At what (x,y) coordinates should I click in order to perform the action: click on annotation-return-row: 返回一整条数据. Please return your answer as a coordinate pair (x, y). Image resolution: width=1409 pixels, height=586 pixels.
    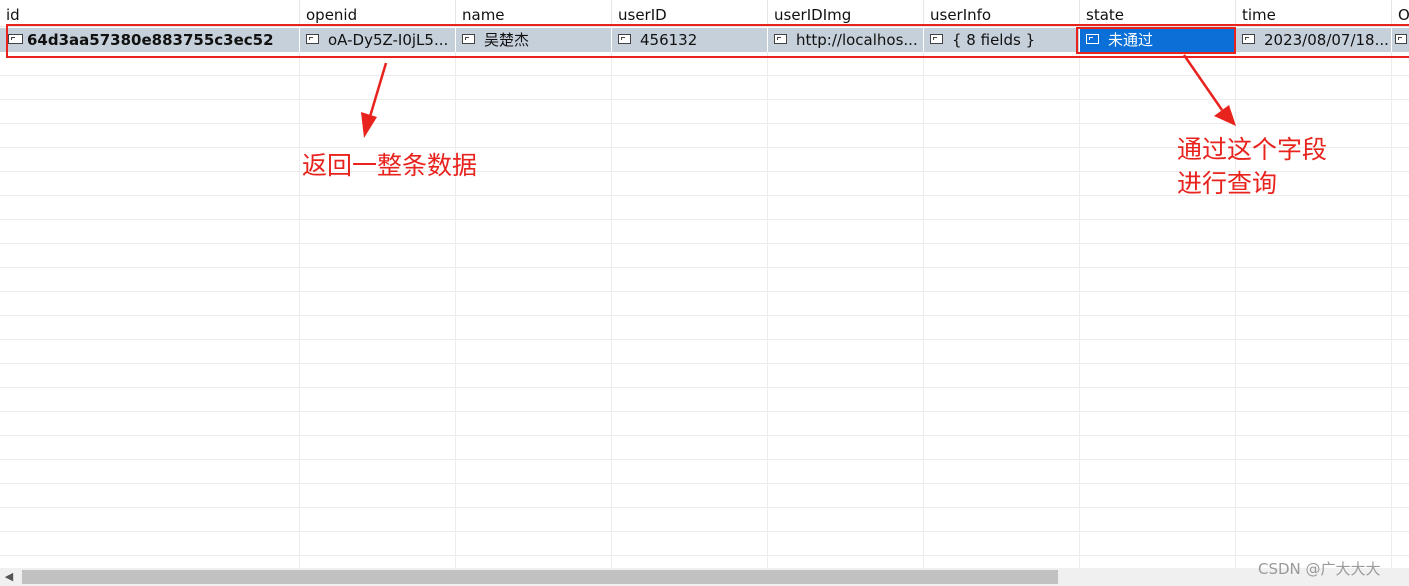
    Looking at the image, I should click on (390, 165).